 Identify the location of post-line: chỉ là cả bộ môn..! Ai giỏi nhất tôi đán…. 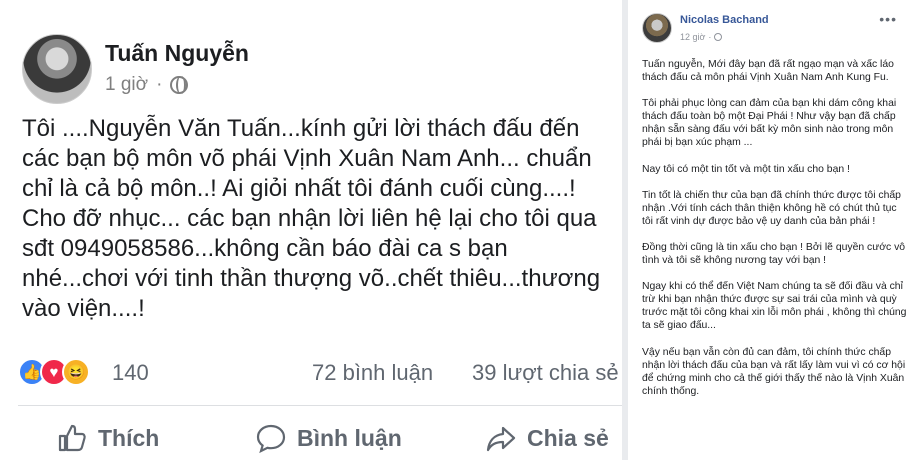
(299, 188).